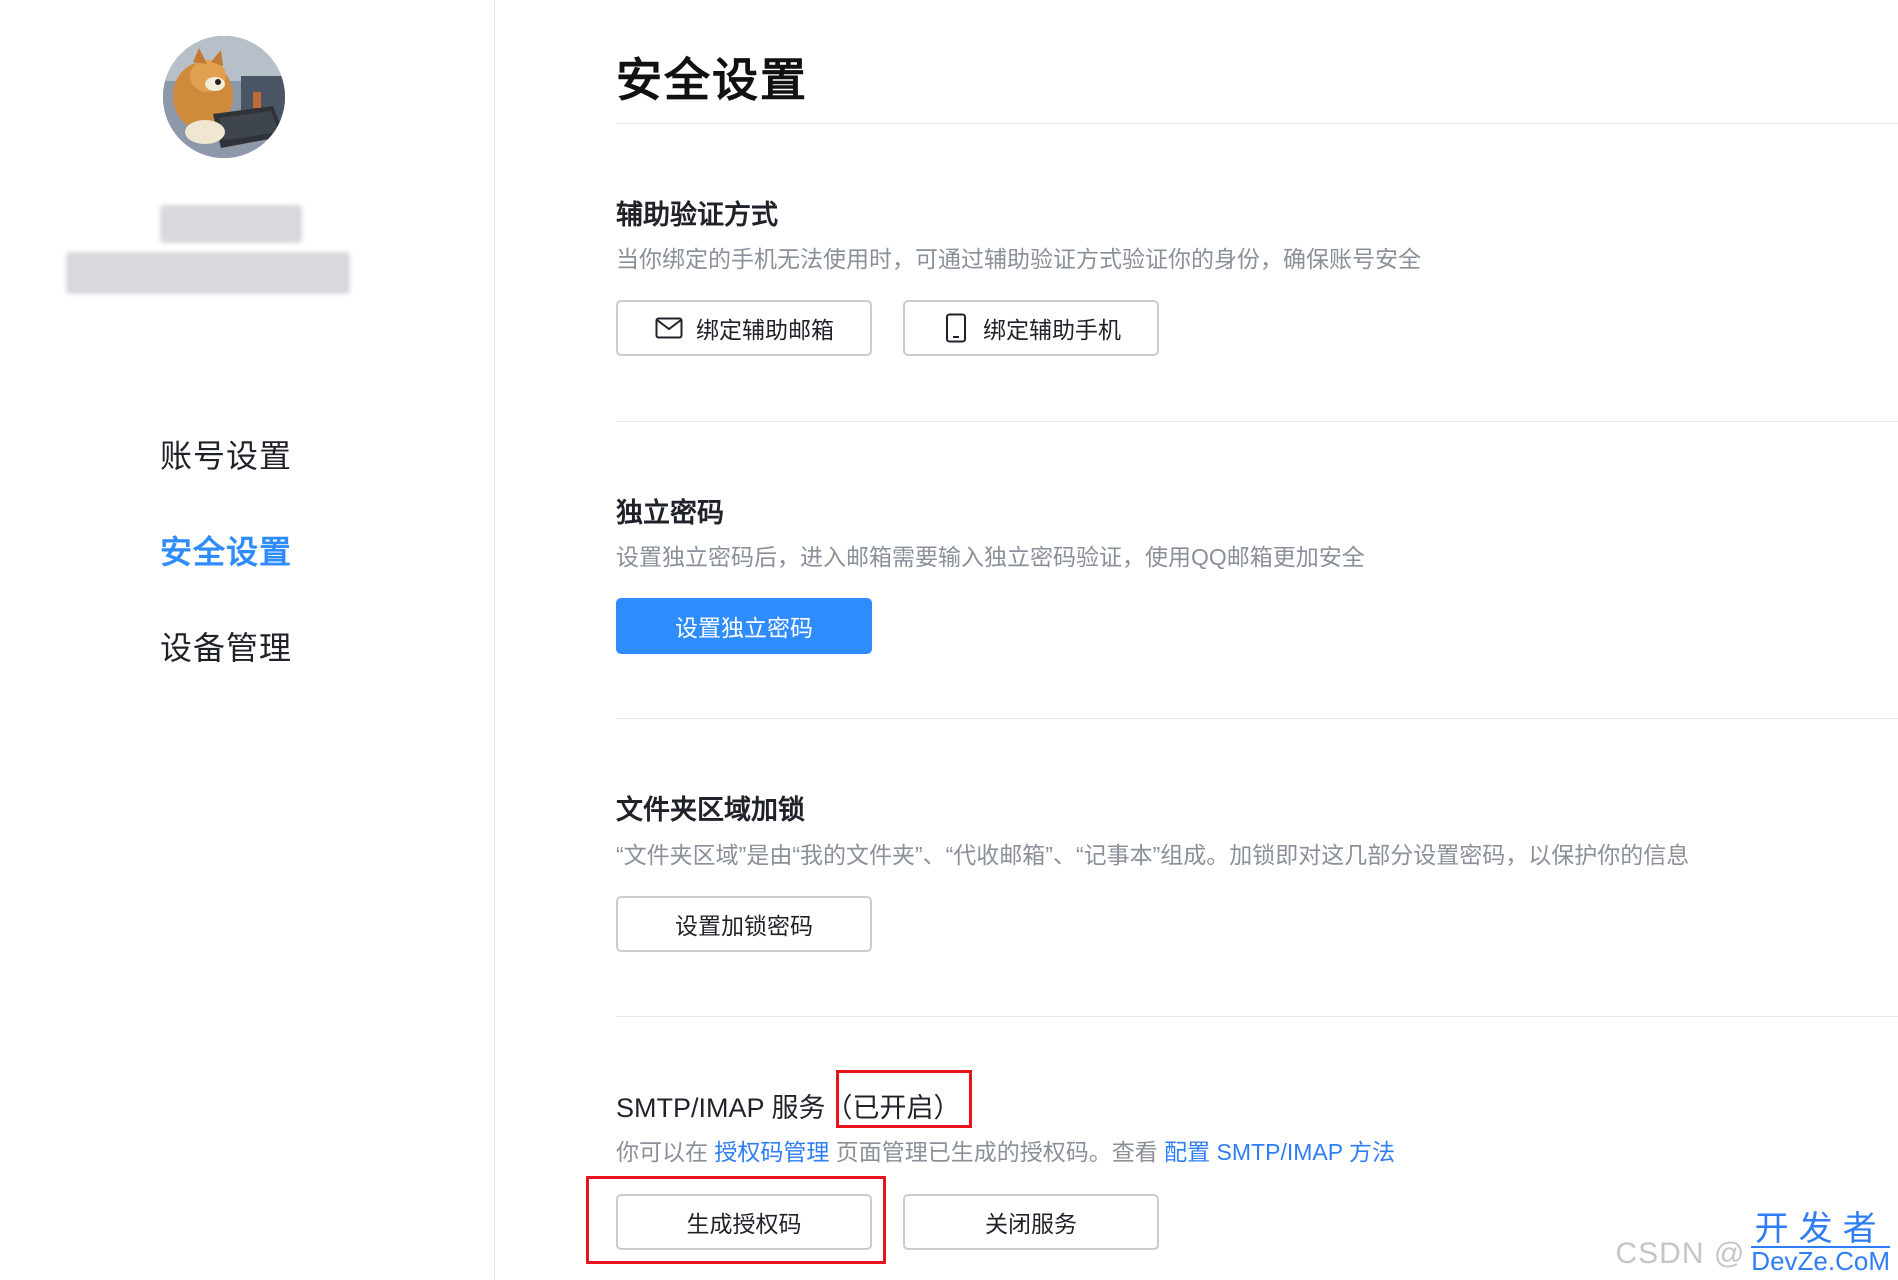 This screenshot has height=1280, width=1898. I want to click on page-title: 安全设置, so click(712, 80).